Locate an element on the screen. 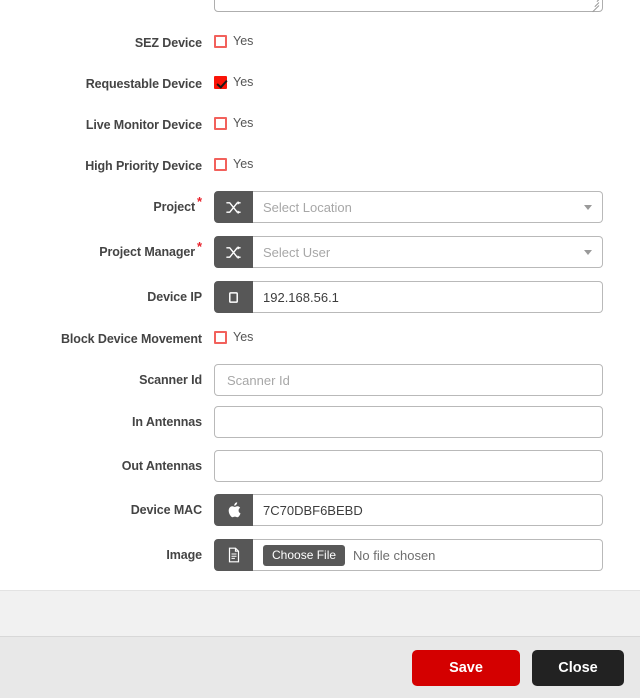  out-antennas-input is located at coordinates (408, 466).